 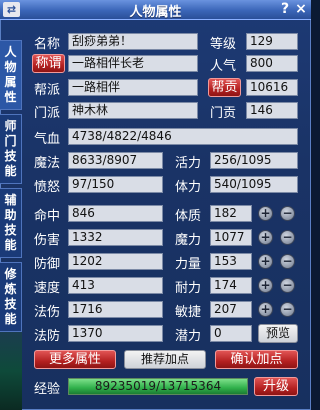 I want to click on strength-plus-button: +, so click(x=265, y=261).